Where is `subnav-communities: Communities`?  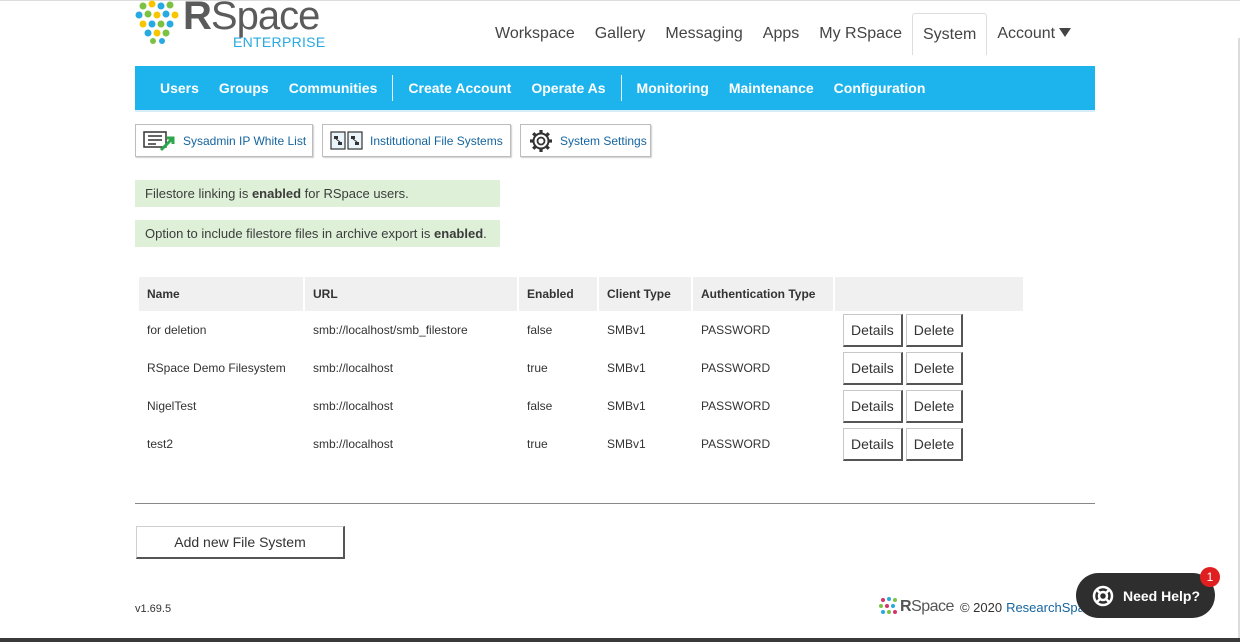 subnav-communities: Communities is located at coordinates (333, 88).